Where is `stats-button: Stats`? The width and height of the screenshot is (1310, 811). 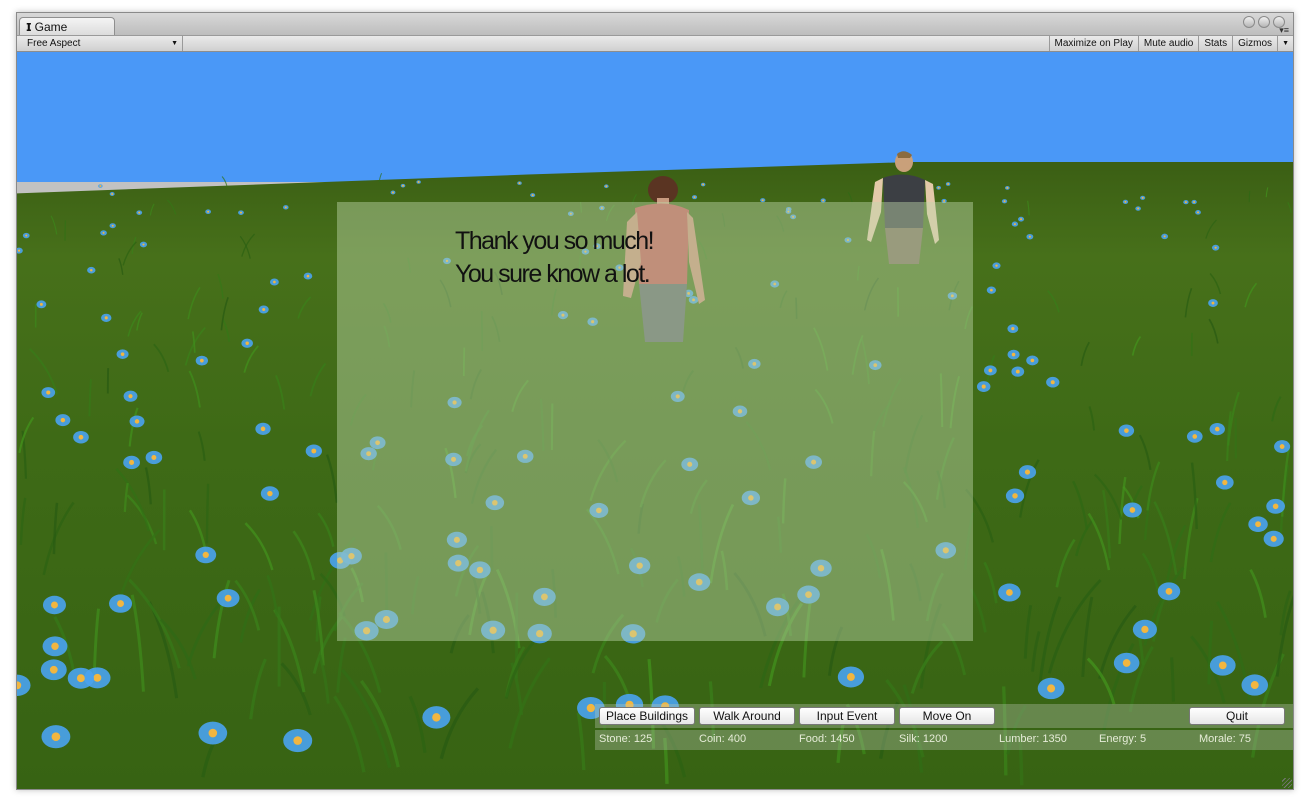
stats-button: Stats is located at coordinates (1215, 43).